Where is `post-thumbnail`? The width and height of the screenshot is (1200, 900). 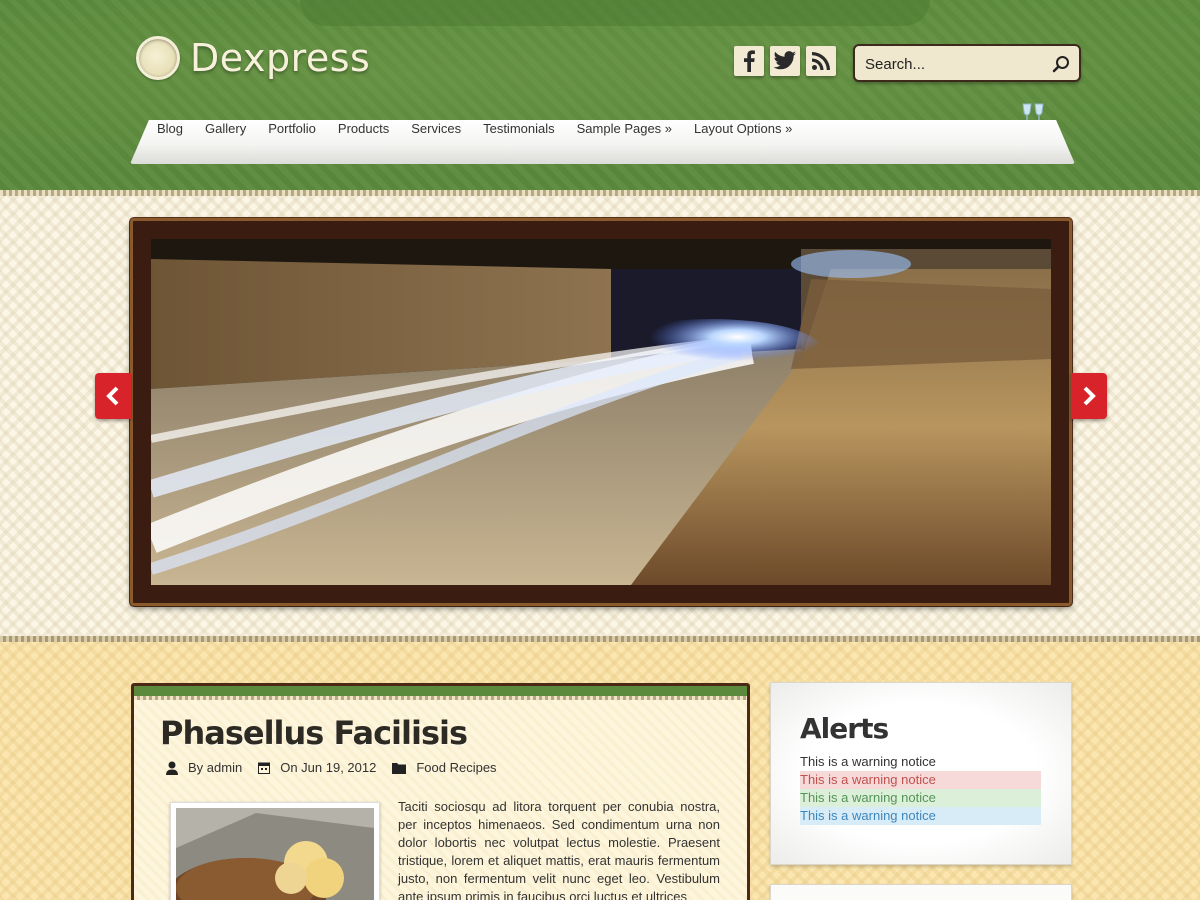 post-thumbnail is located at coordinates (275, 851).